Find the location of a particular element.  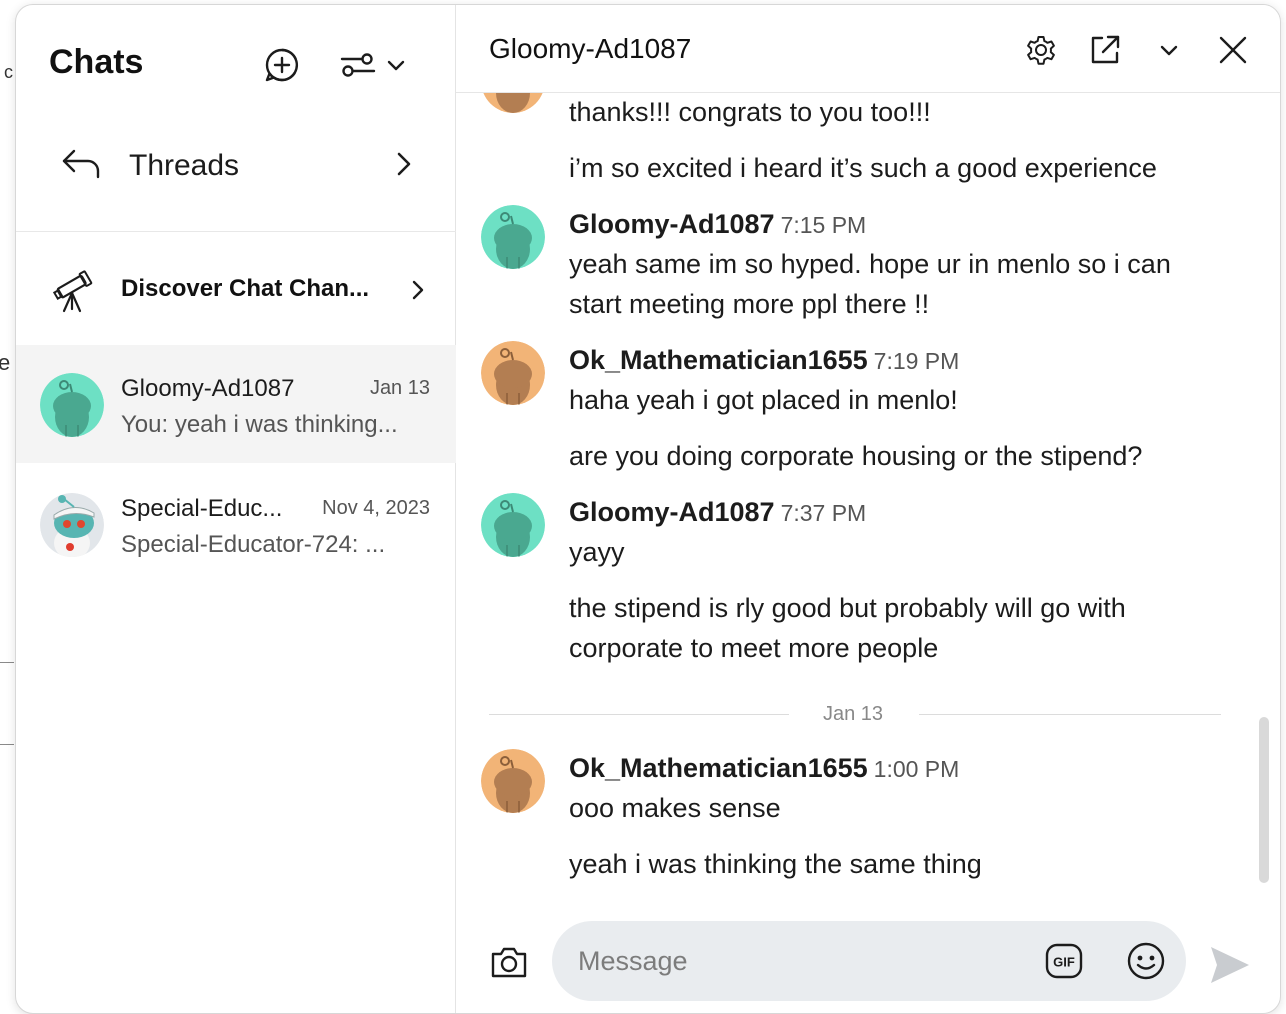

message-timestamp: 1:00 PM is located at coordinates (916, 769).